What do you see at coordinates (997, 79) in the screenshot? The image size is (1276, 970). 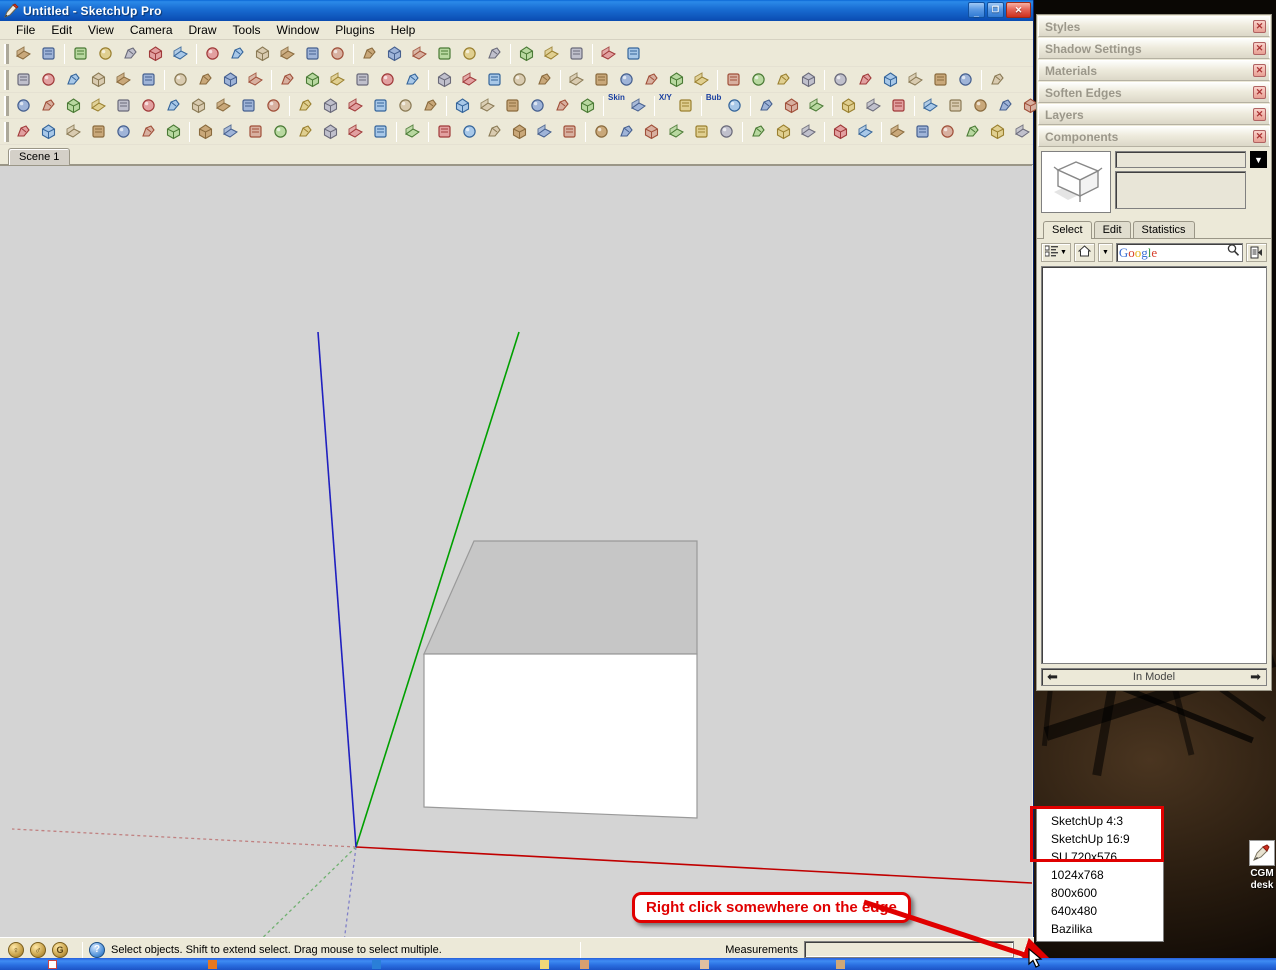 I see `sandbox-smoove-icon` at bounding box center [997, 79].